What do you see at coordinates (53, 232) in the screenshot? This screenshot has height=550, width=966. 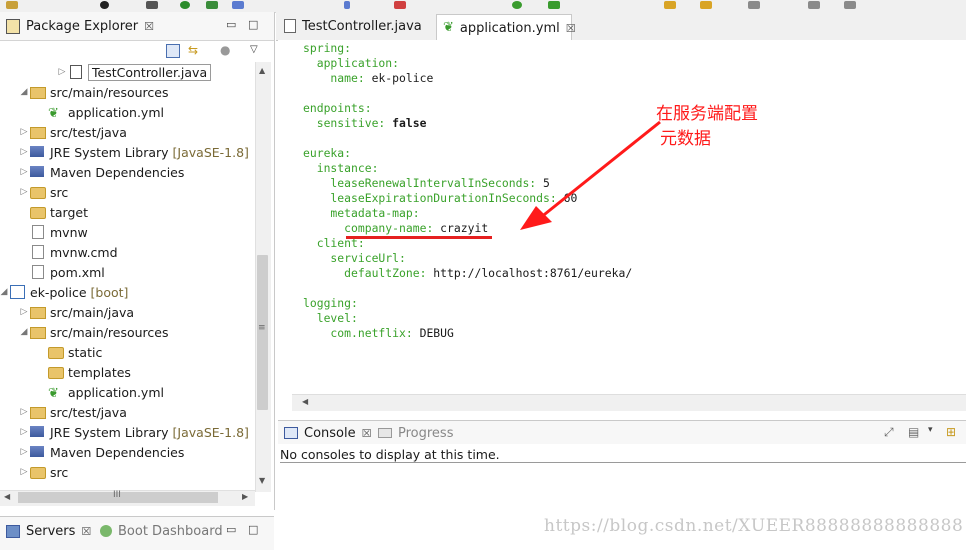 I see `tree-item: mvnw` at bounding box center [53, 232].